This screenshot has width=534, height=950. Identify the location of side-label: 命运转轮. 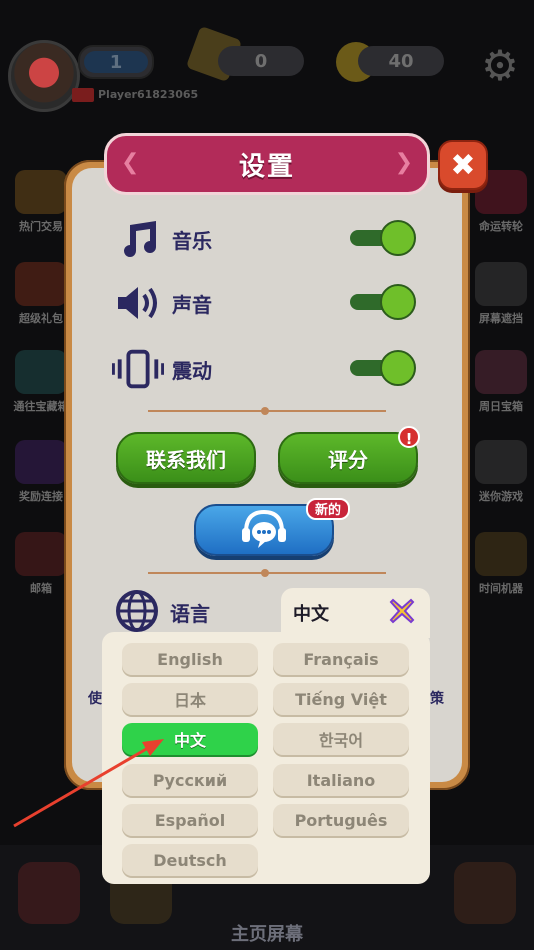
(501, 226).